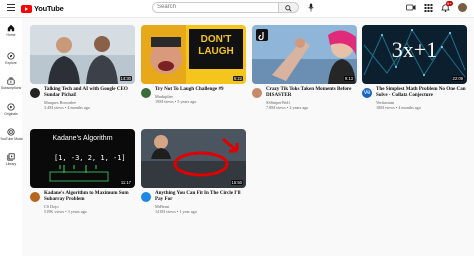 This screenshot has width=474, height=256. I want to click on microphone-icon, so click(311, 7).